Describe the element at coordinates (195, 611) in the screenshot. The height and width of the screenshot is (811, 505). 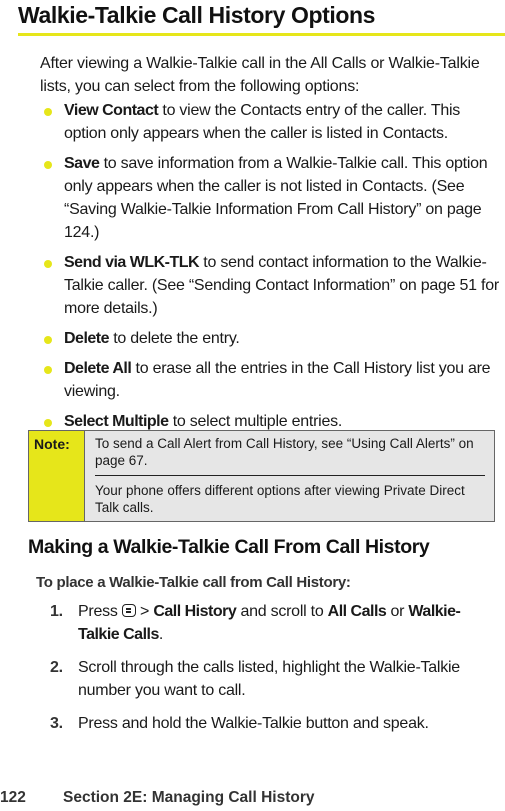
I see `step-term: Call History` at that location.